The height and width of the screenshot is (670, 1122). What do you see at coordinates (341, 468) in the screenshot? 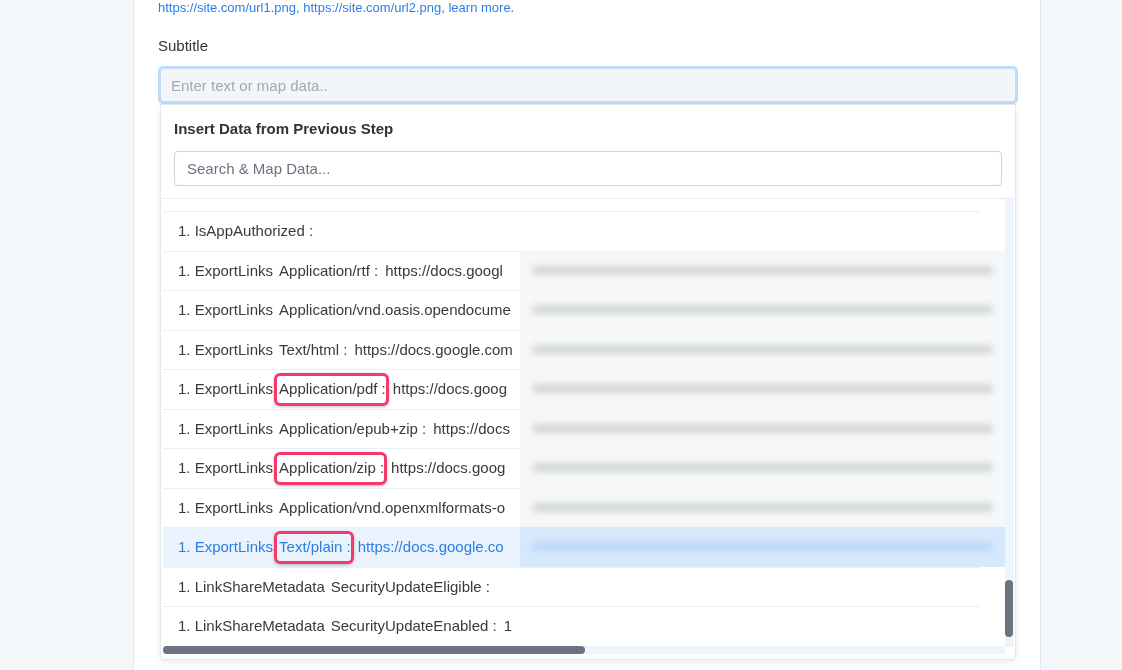
I see `data-option: 1. ExportLinks Application/zip : https://docs.goog` at bounding box center [341, 468].